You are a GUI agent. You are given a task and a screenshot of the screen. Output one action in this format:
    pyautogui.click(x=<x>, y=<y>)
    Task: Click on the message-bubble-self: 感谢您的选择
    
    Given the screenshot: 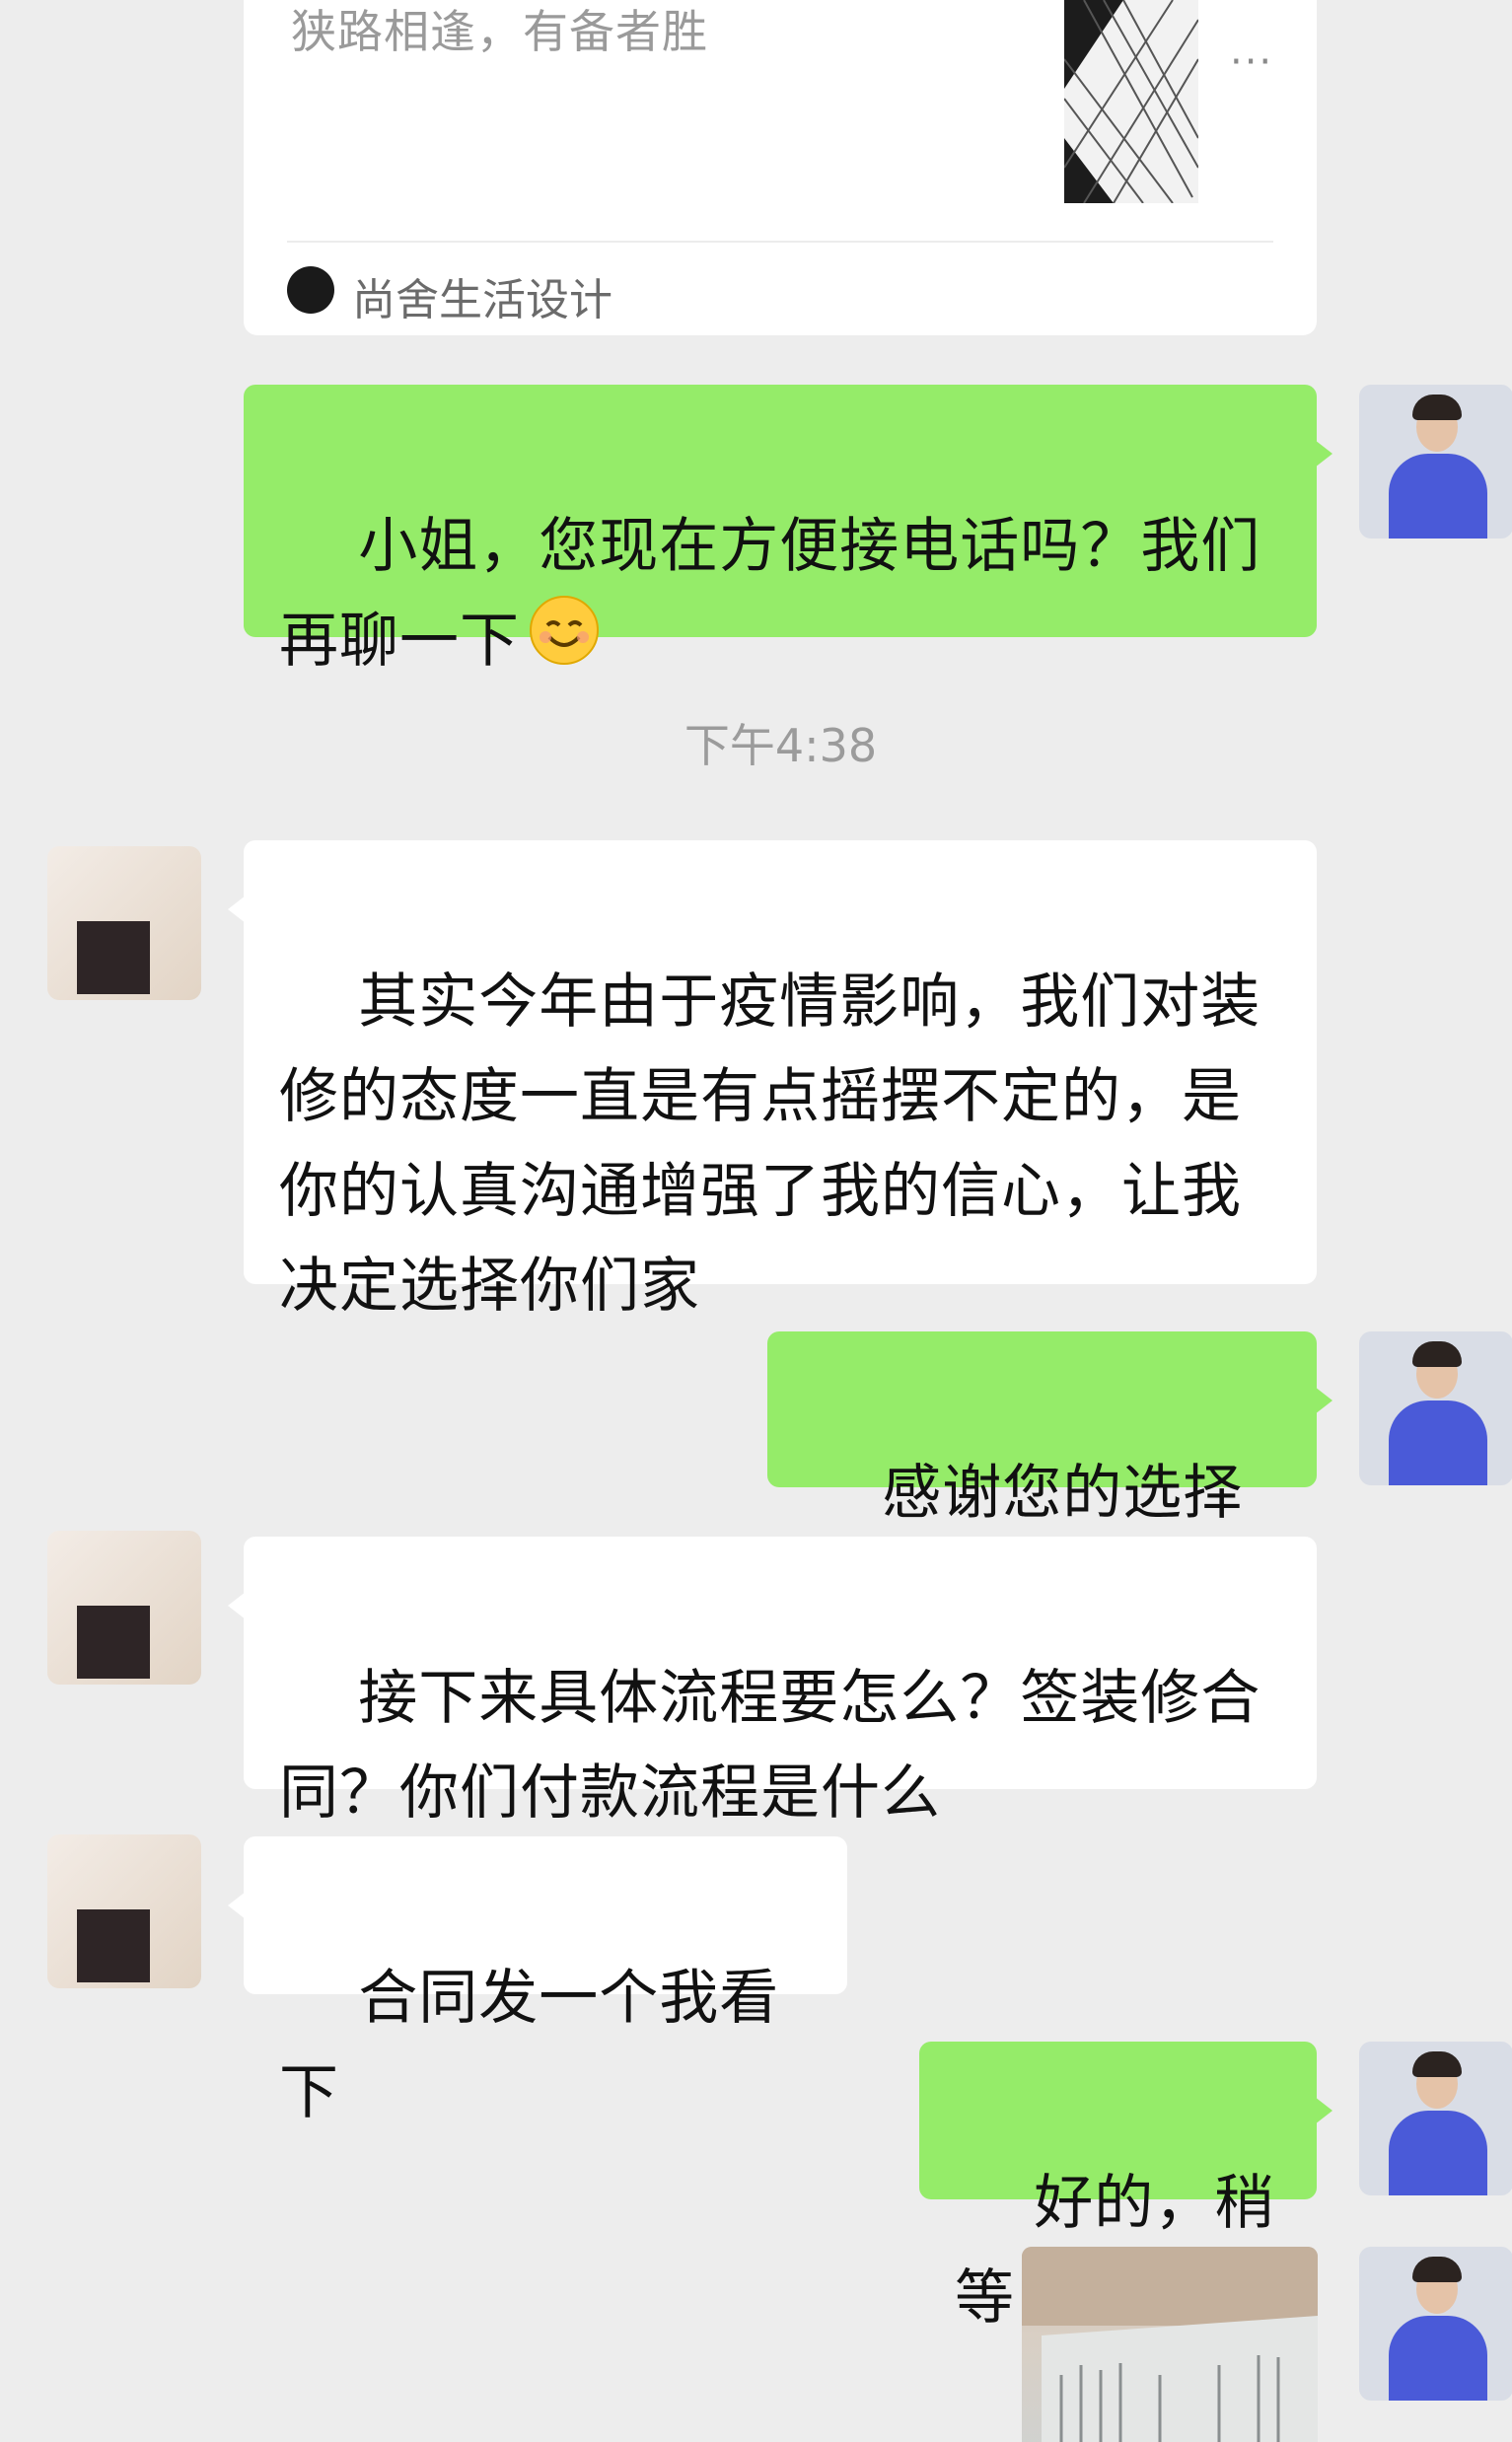 What is the action you would take?
    pyautogui.click(x=1049, y=1469)
    